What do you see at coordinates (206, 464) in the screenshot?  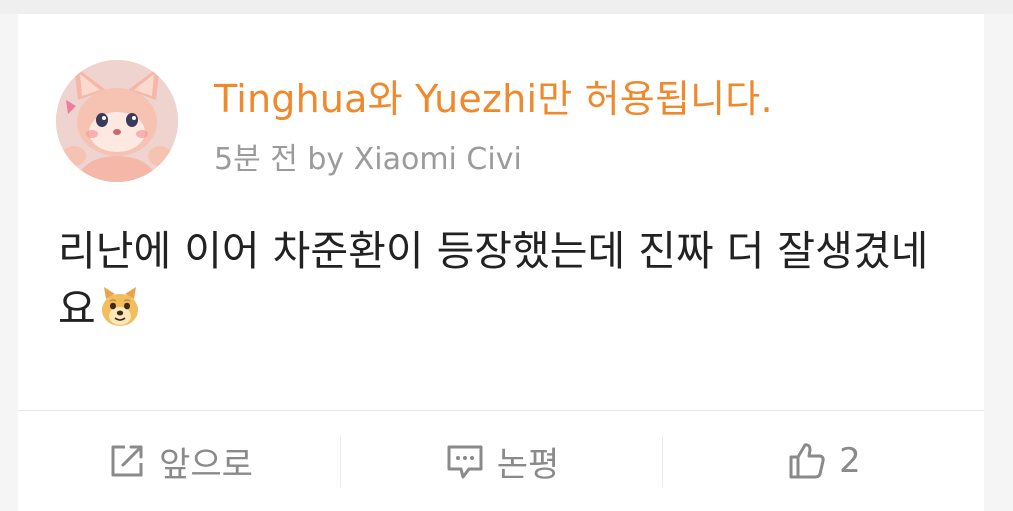 I see `forward-label: 앞으로` at bounding box center [206, 464].